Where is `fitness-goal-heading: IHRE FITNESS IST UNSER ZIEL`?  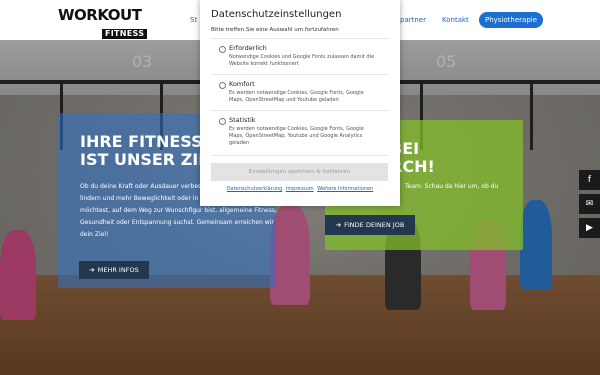
fitness-goal-heading: IHRE FITNESS IST UNSER ZIEL is located at coordinates (149, 150).